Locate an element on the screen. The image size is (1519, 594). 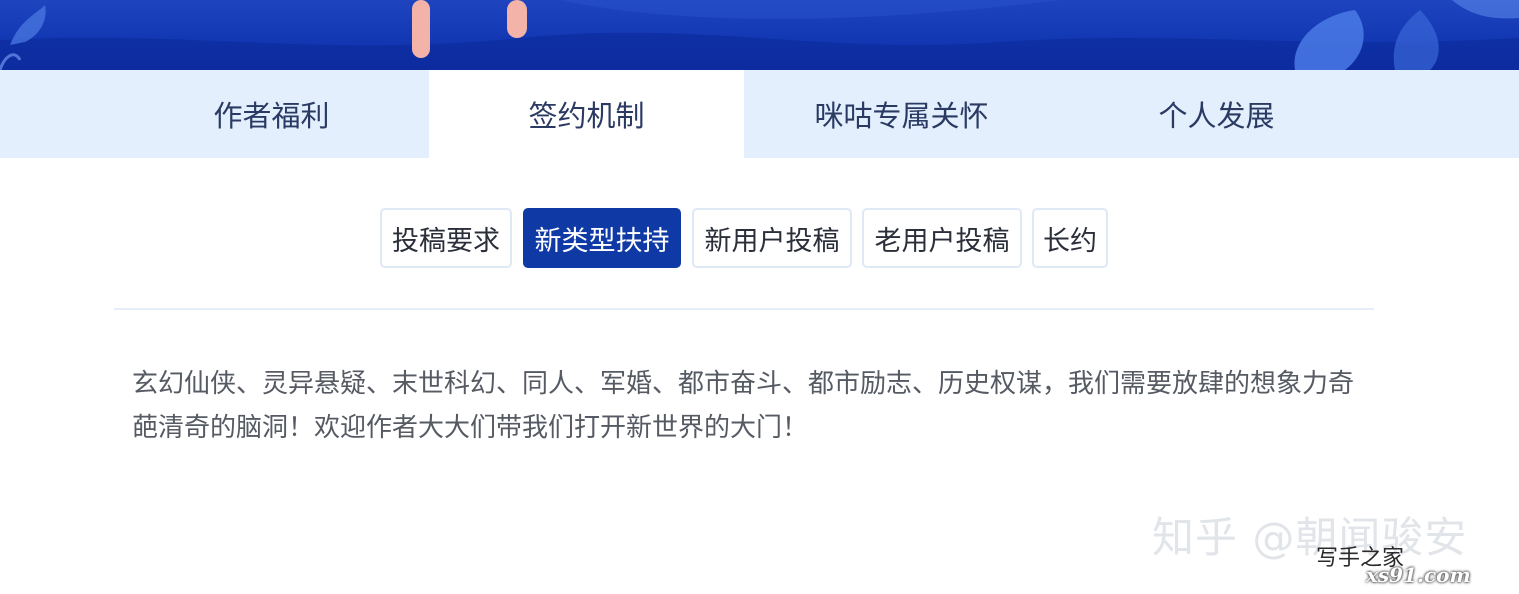
top-banner is located at coordinates (759, 35).